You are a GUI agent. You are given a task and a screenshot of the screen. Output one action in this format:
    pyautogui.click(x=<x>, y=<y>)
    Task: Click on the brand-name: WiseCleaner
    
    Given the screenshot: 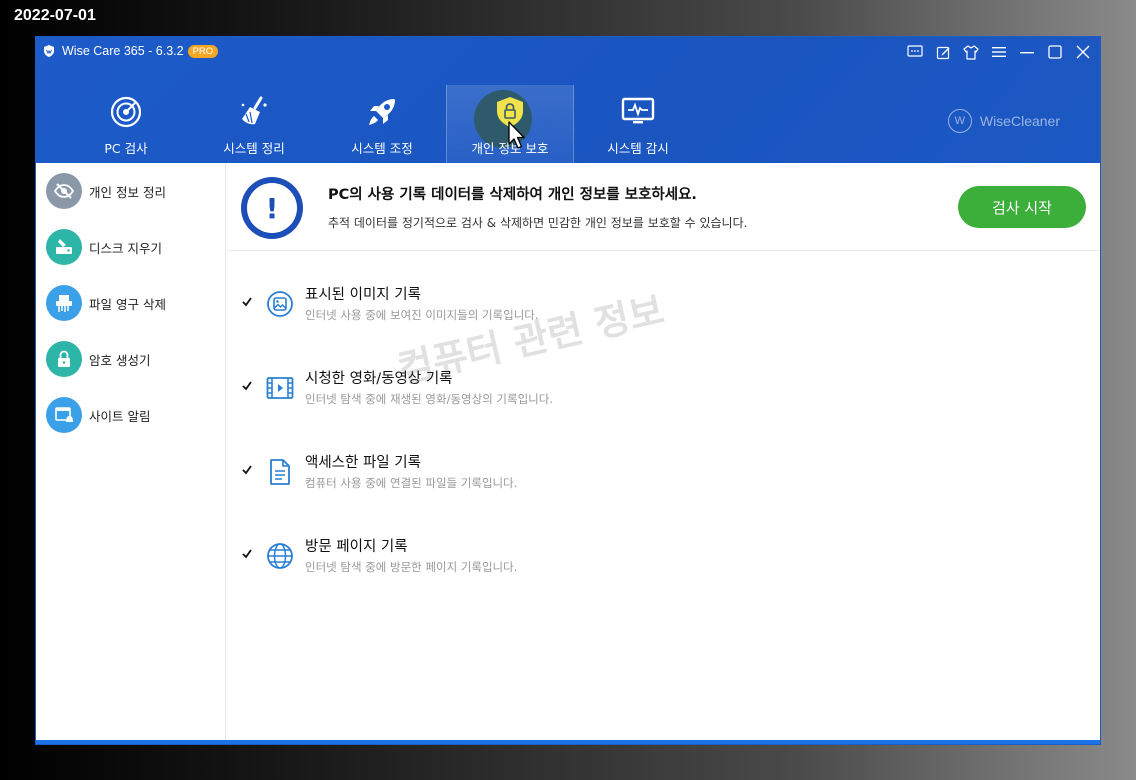 What is the action you would take?
    pyautogui.click(x=1019, y=121)
    